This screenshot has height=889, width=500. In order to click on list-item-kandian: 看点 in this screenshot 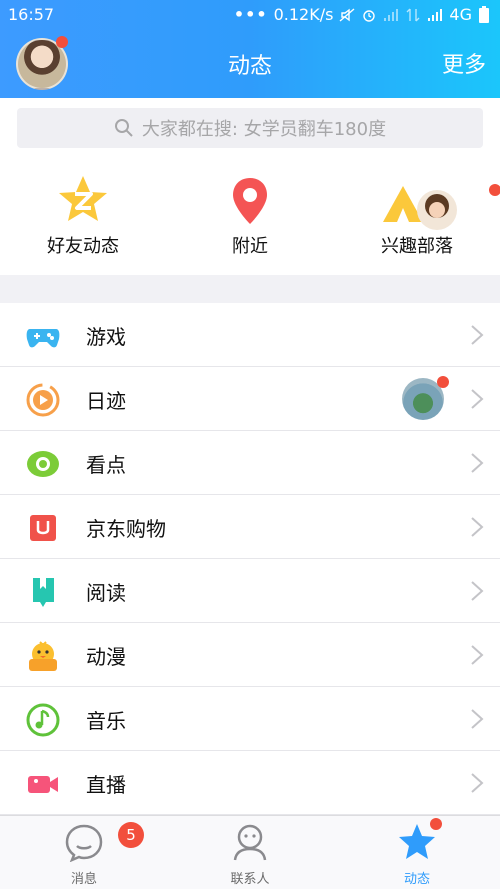, I will do `click(250, 463)`.